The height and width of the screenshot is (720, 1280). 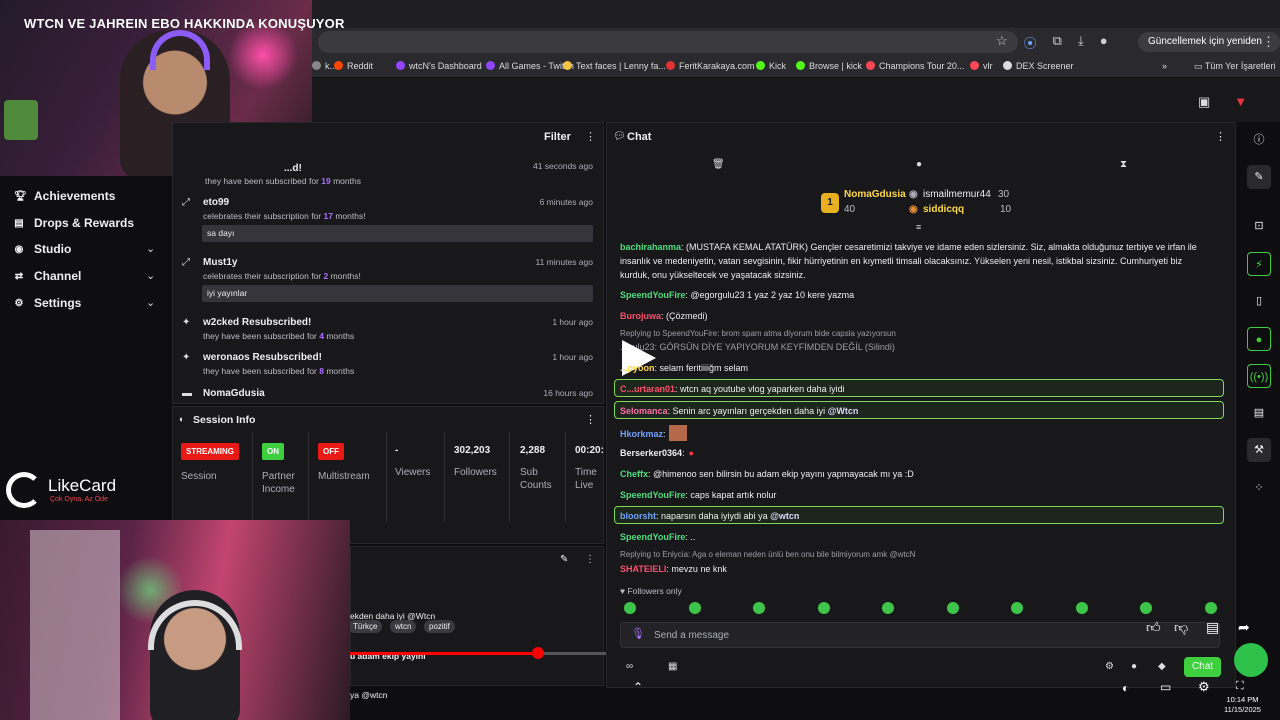 What do you see at coordinates (1038, 66) in the screenshot?
I see `bookmark-item: DEX Screener` at bounding box center [1038, 66].